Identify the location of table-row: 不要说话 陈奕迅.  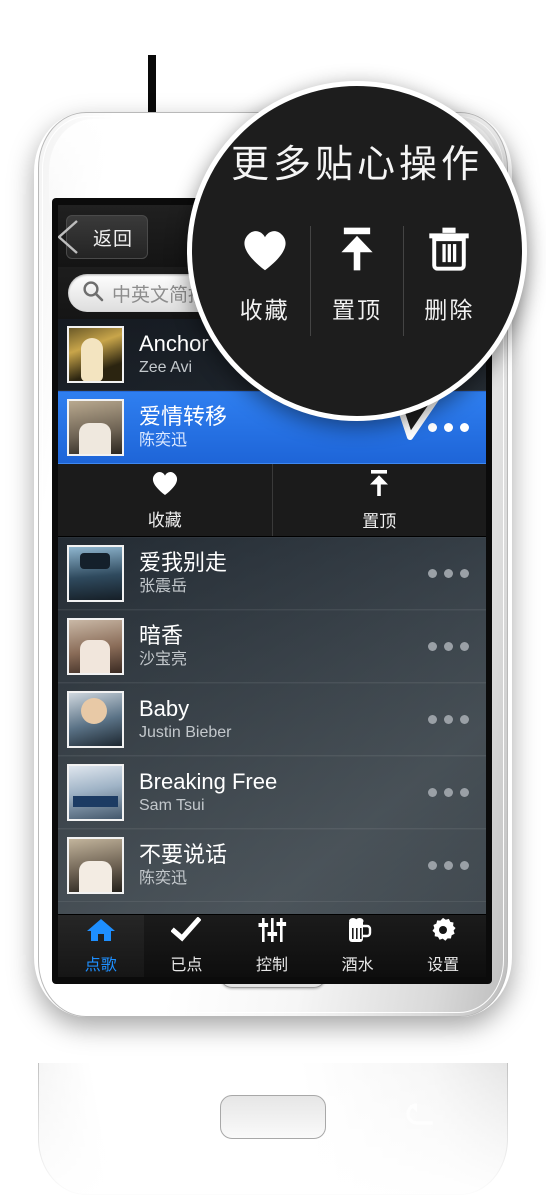
(272, 865).